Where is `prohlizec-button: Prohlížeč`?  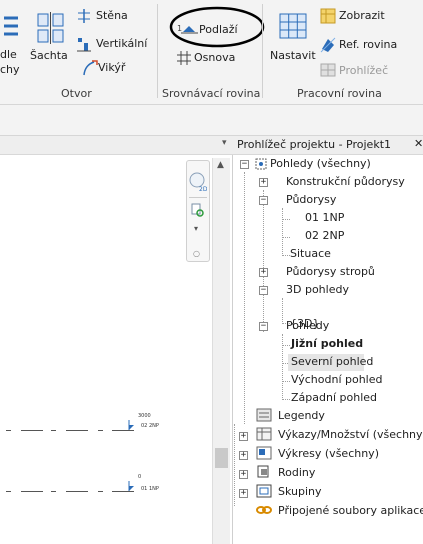 prohlizec-button: Prohlížeč is located at coordinates (370, 70).